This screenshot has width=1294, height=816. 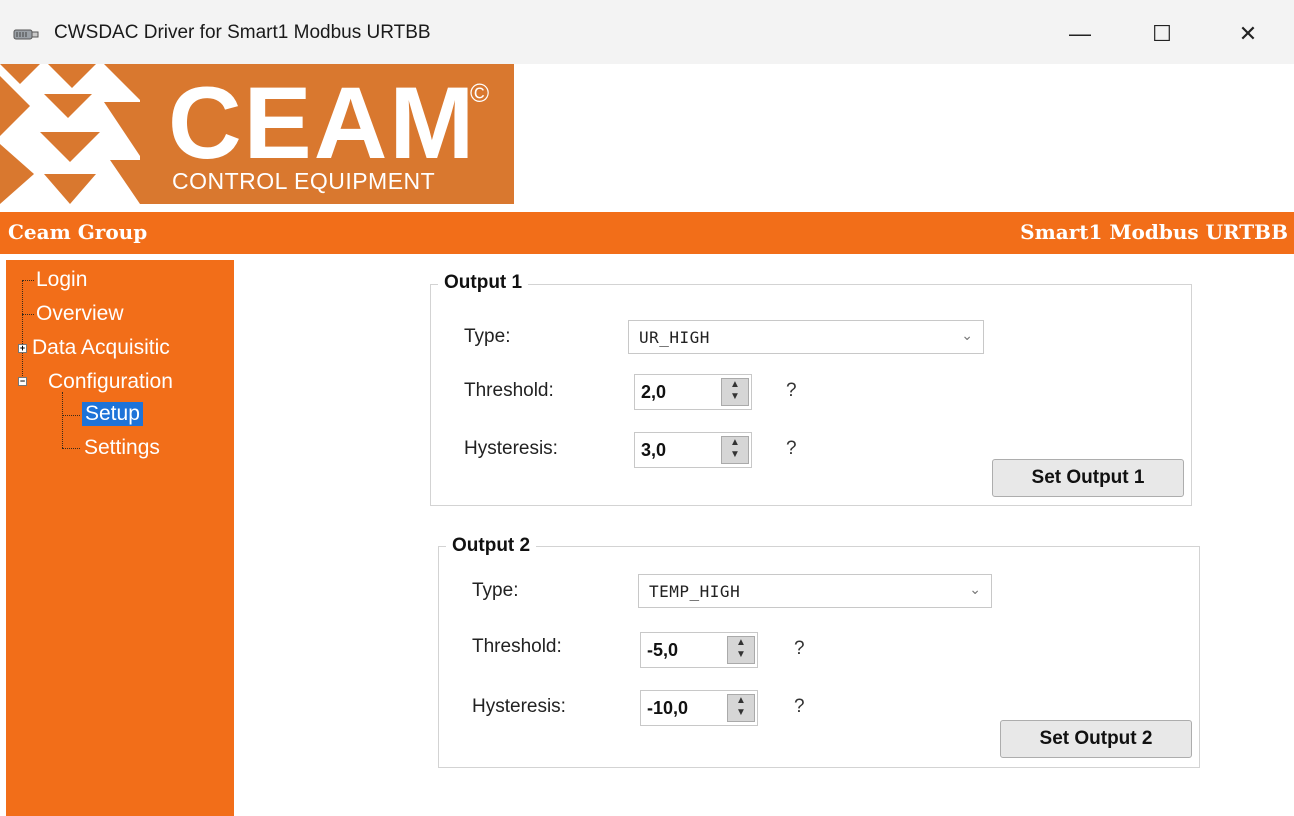 What do you see at coordinates (242, 32) in the screenshot?
I see `window-title: CWSDAC Driver for Smart1 Modbus URTBB` at bounding box center [242, 32].